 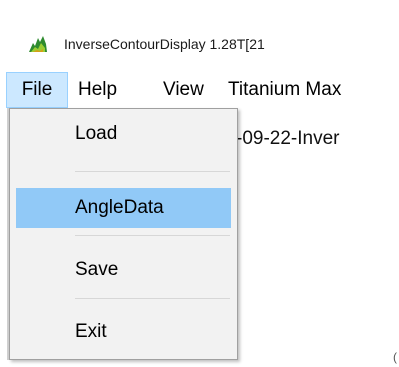 What do you see at coordinates (37, 90) in the screenshot?
I see `menu-file: File` at bounding box center [37, 90].